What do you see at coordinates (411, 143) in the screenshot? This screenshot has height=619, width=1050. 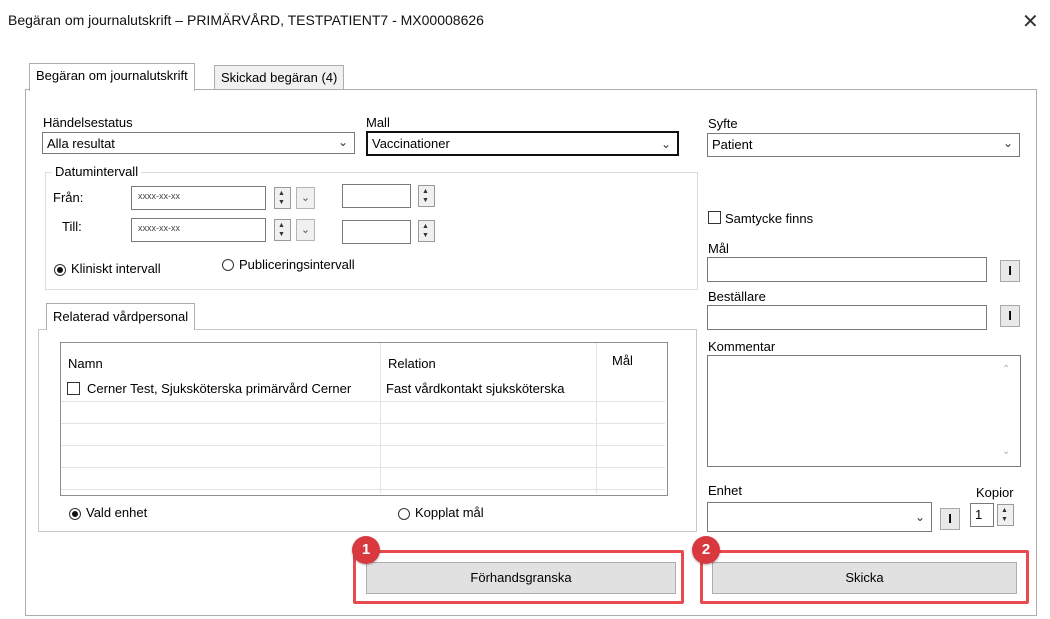 I see `template-value: Vaccinationer` at bounding box center [411, 143].